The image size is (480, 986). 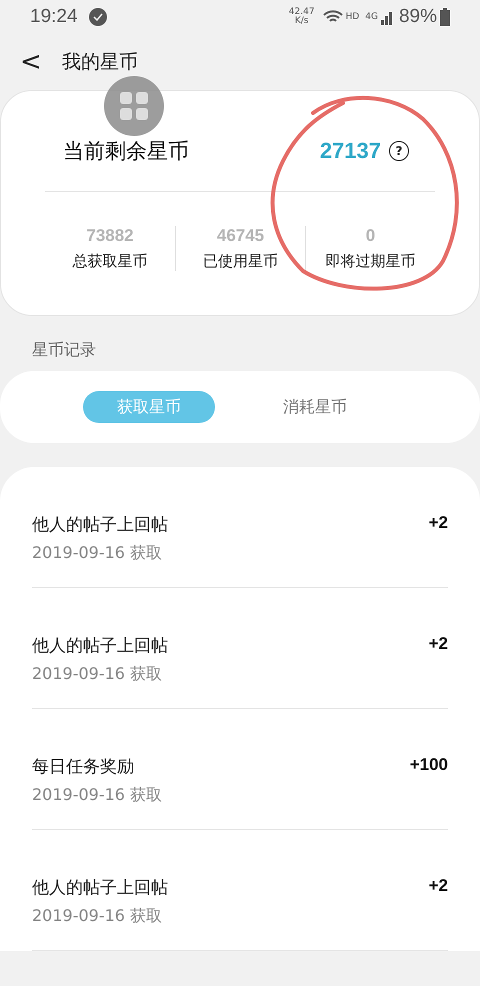 I want to click on record-title: 每日任务奖励, so click(x=83, y=767).